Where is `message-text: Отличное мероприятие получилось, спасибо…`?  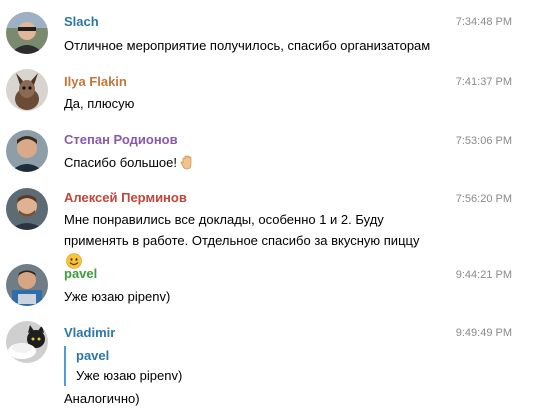 message-text: Отличное мероприятие получилось, спасибо… is located at coordinates (247, 45).